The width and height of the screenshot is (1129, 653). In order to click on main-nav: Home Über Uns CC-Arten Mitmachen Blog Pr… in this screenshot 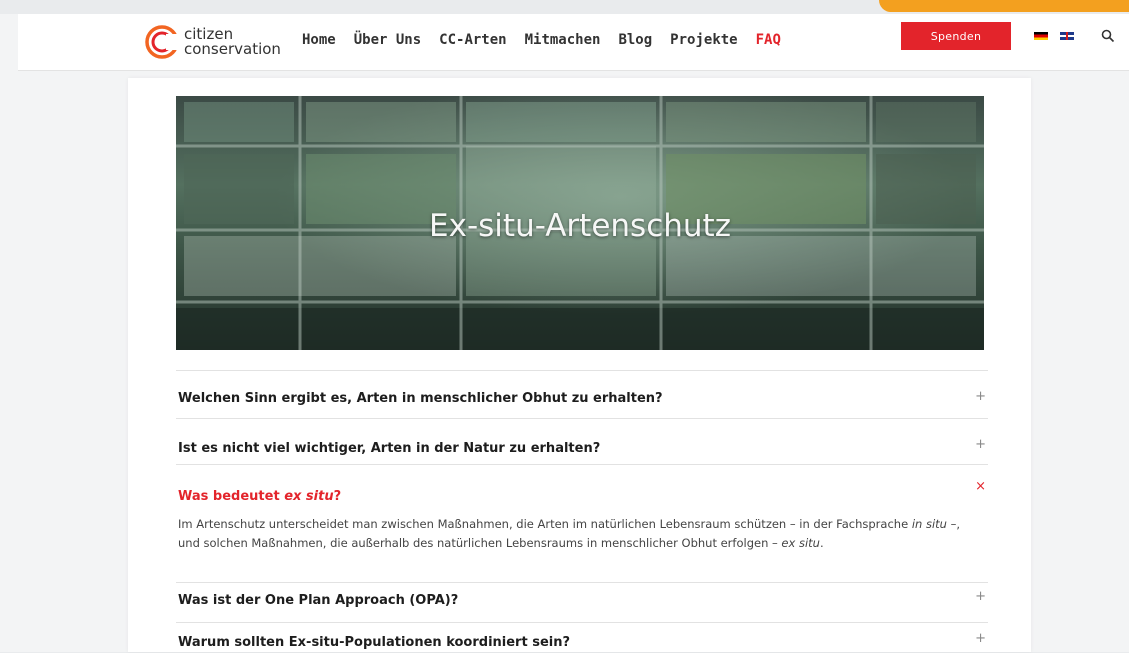, I will do `click(541, 40)`.